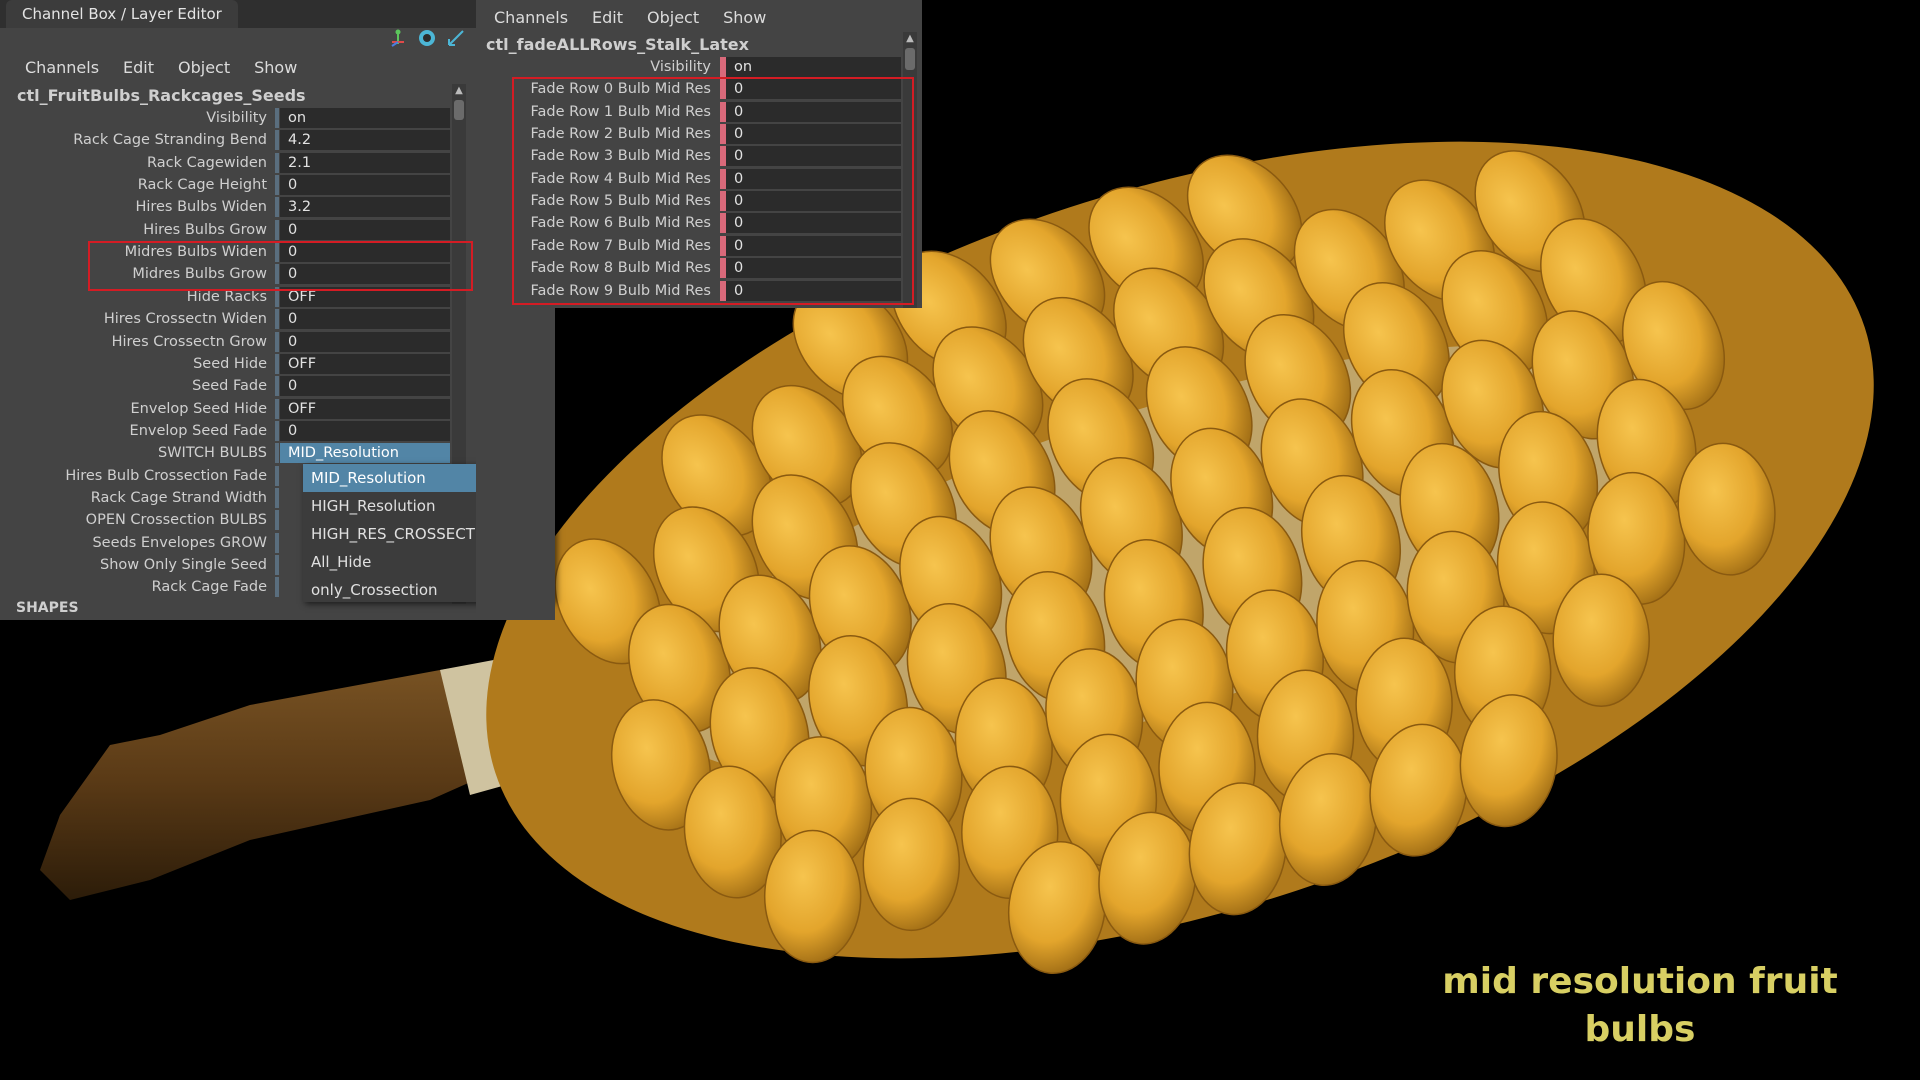  What do you see at coordinates (365, 162) in the screenshot?
I see `attribute-value-field: 2.1` at bounding box center [365, 162].